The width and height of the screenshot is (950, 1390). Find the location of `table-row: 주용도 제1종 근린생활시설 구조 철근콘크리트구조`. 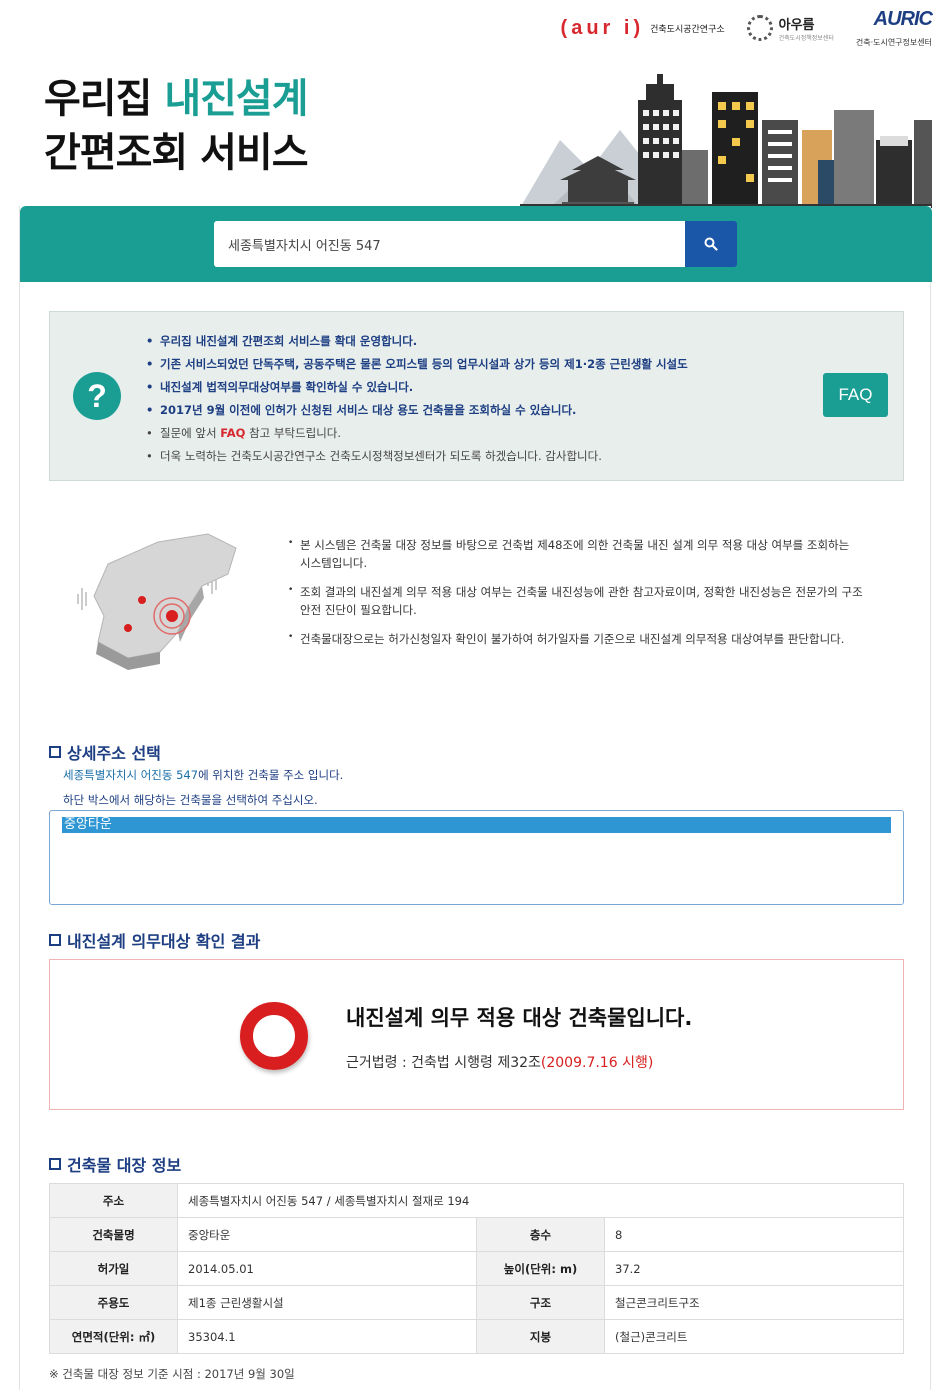

table-row: 주용도 제1종 근린생활시설 구조 철근콘크리트구조 is located at coordinates (476, 1302).